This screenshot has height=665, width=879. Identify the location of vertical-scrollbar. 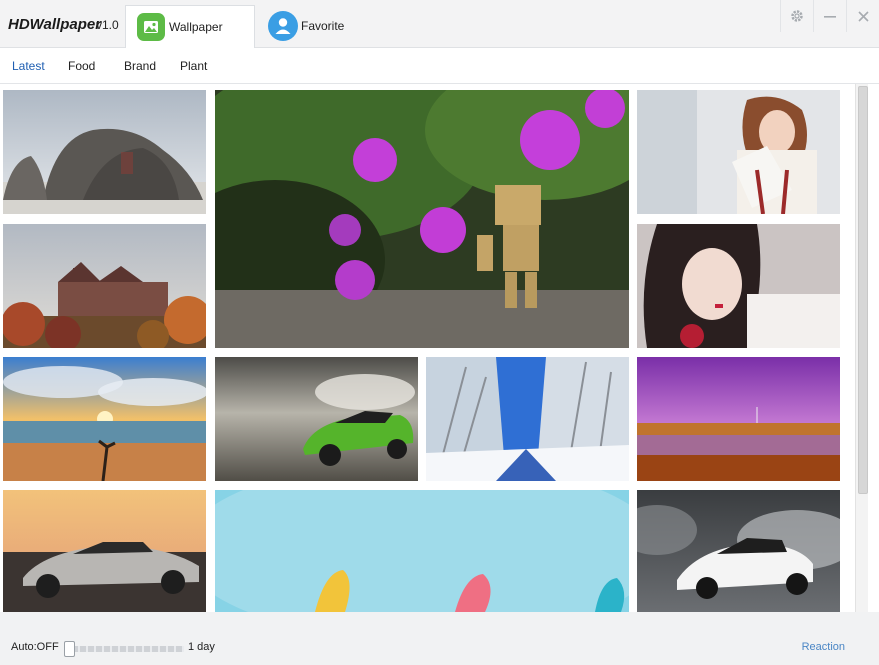
(861, 348).